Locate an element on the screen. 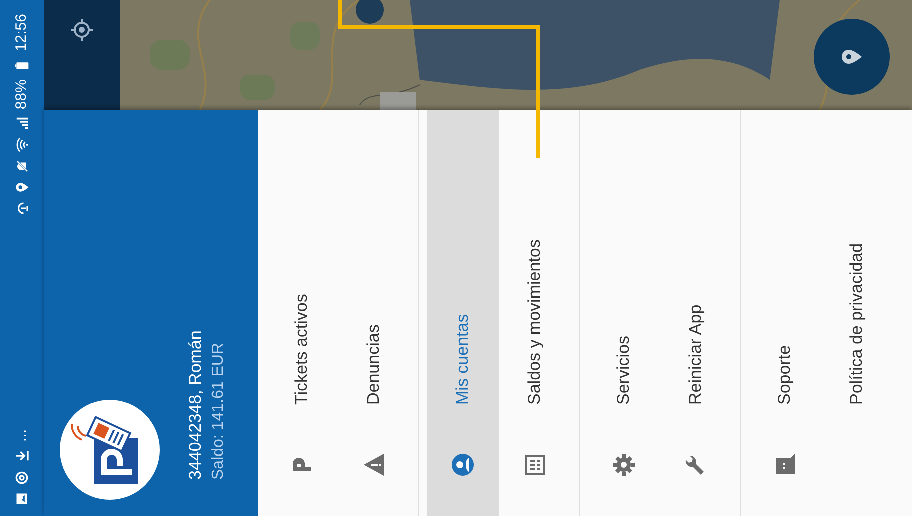  locate-icon is located at coordinates (82, 30).